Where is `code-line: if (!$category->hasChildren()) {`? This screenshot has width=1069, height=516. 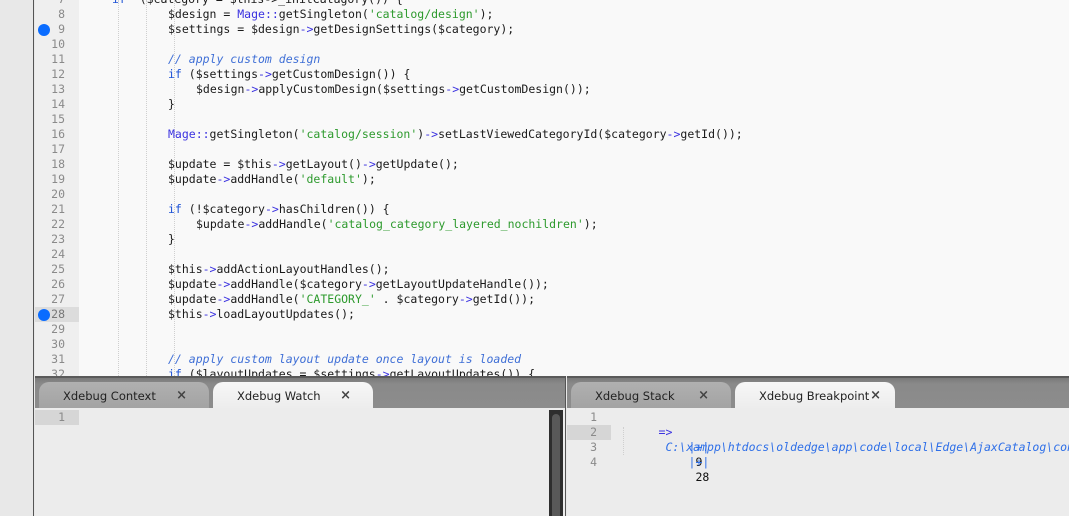 code-line: if (!$category->hasChildren()) { is located at coordinates (574, 209).